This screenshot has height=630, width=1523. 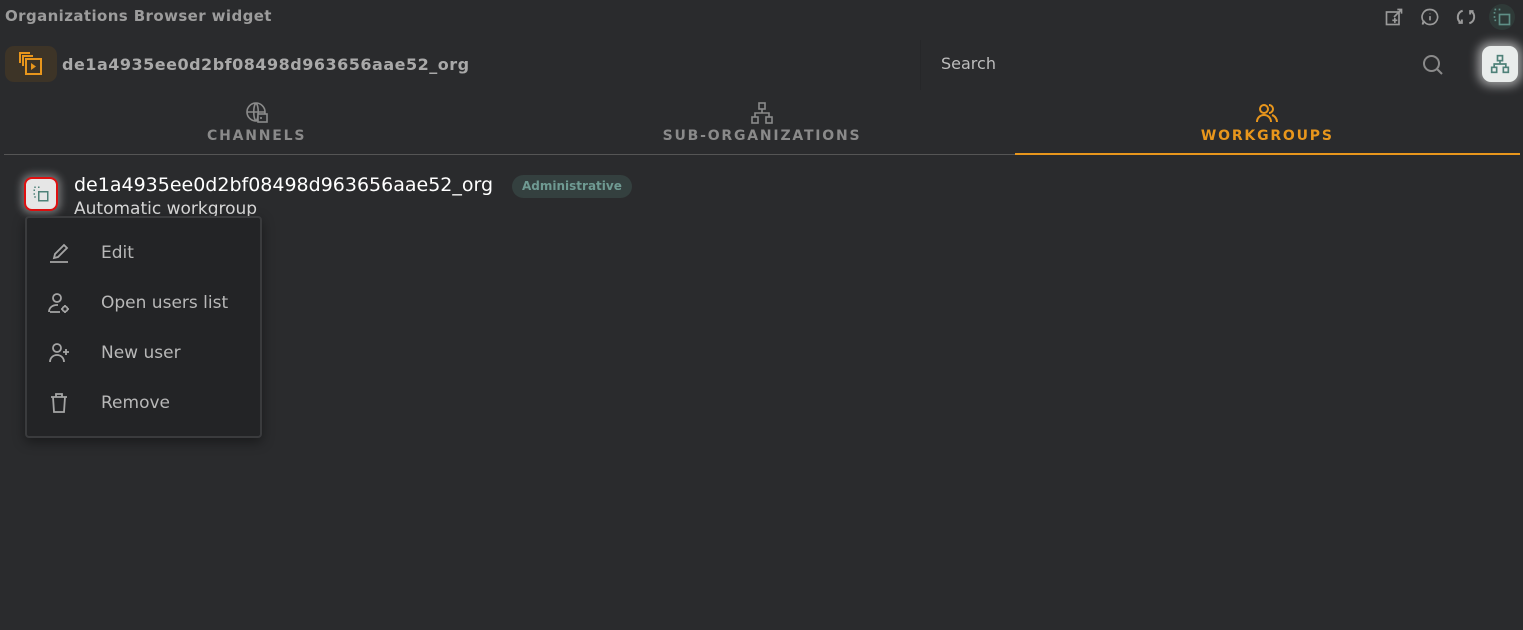 What do you see at coordinates (135, 403) in the screenshot?
I see `menu-label: Remove` at bounding box center [135, 403].